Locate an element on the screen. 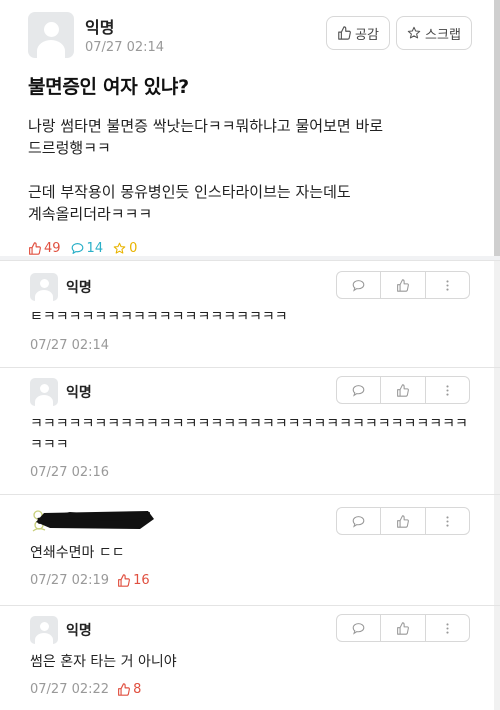  comment-item: 익명 썸은 혼자 타는 거 아니야 07/27 02:22 8 is located at coordinates (247, 658).